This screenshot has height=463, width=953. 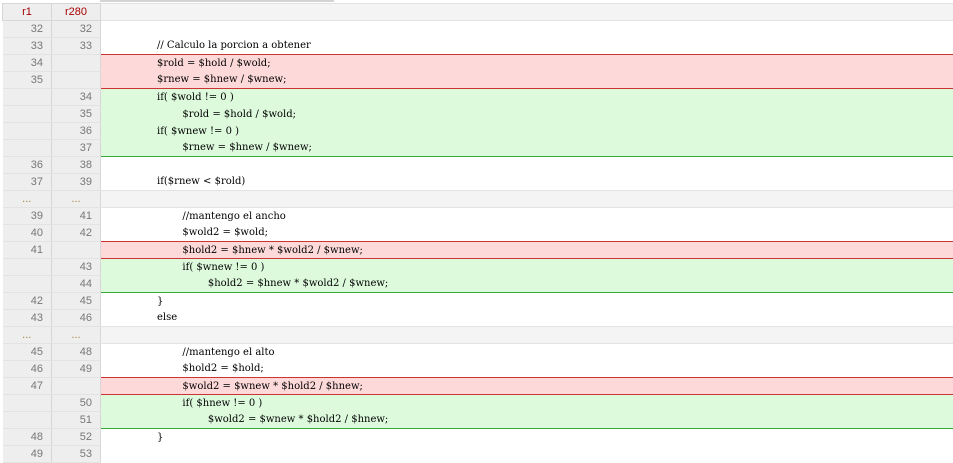 What do you see at coordinates (76, 148) in the screenshot?
I see `new-line-number: 37` at bounding box center [76, 148].